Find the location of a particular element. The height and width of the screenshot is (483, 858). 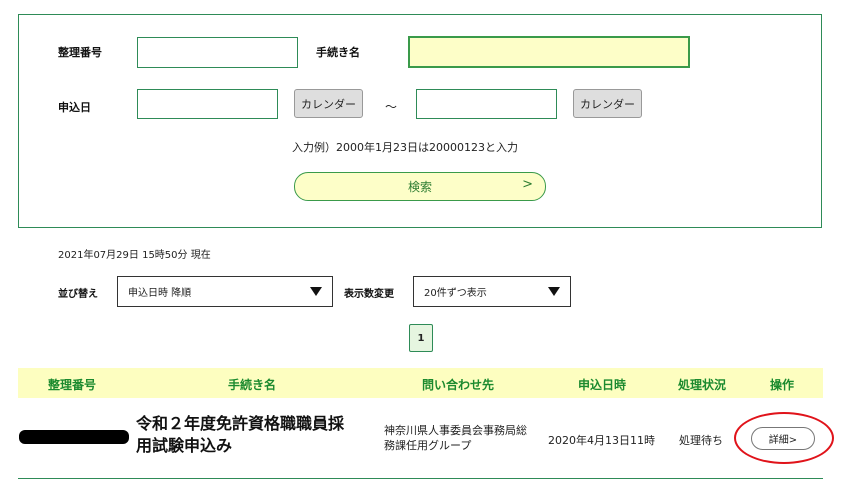

column-header: 手続き名 is located at coordinates (252, 385).